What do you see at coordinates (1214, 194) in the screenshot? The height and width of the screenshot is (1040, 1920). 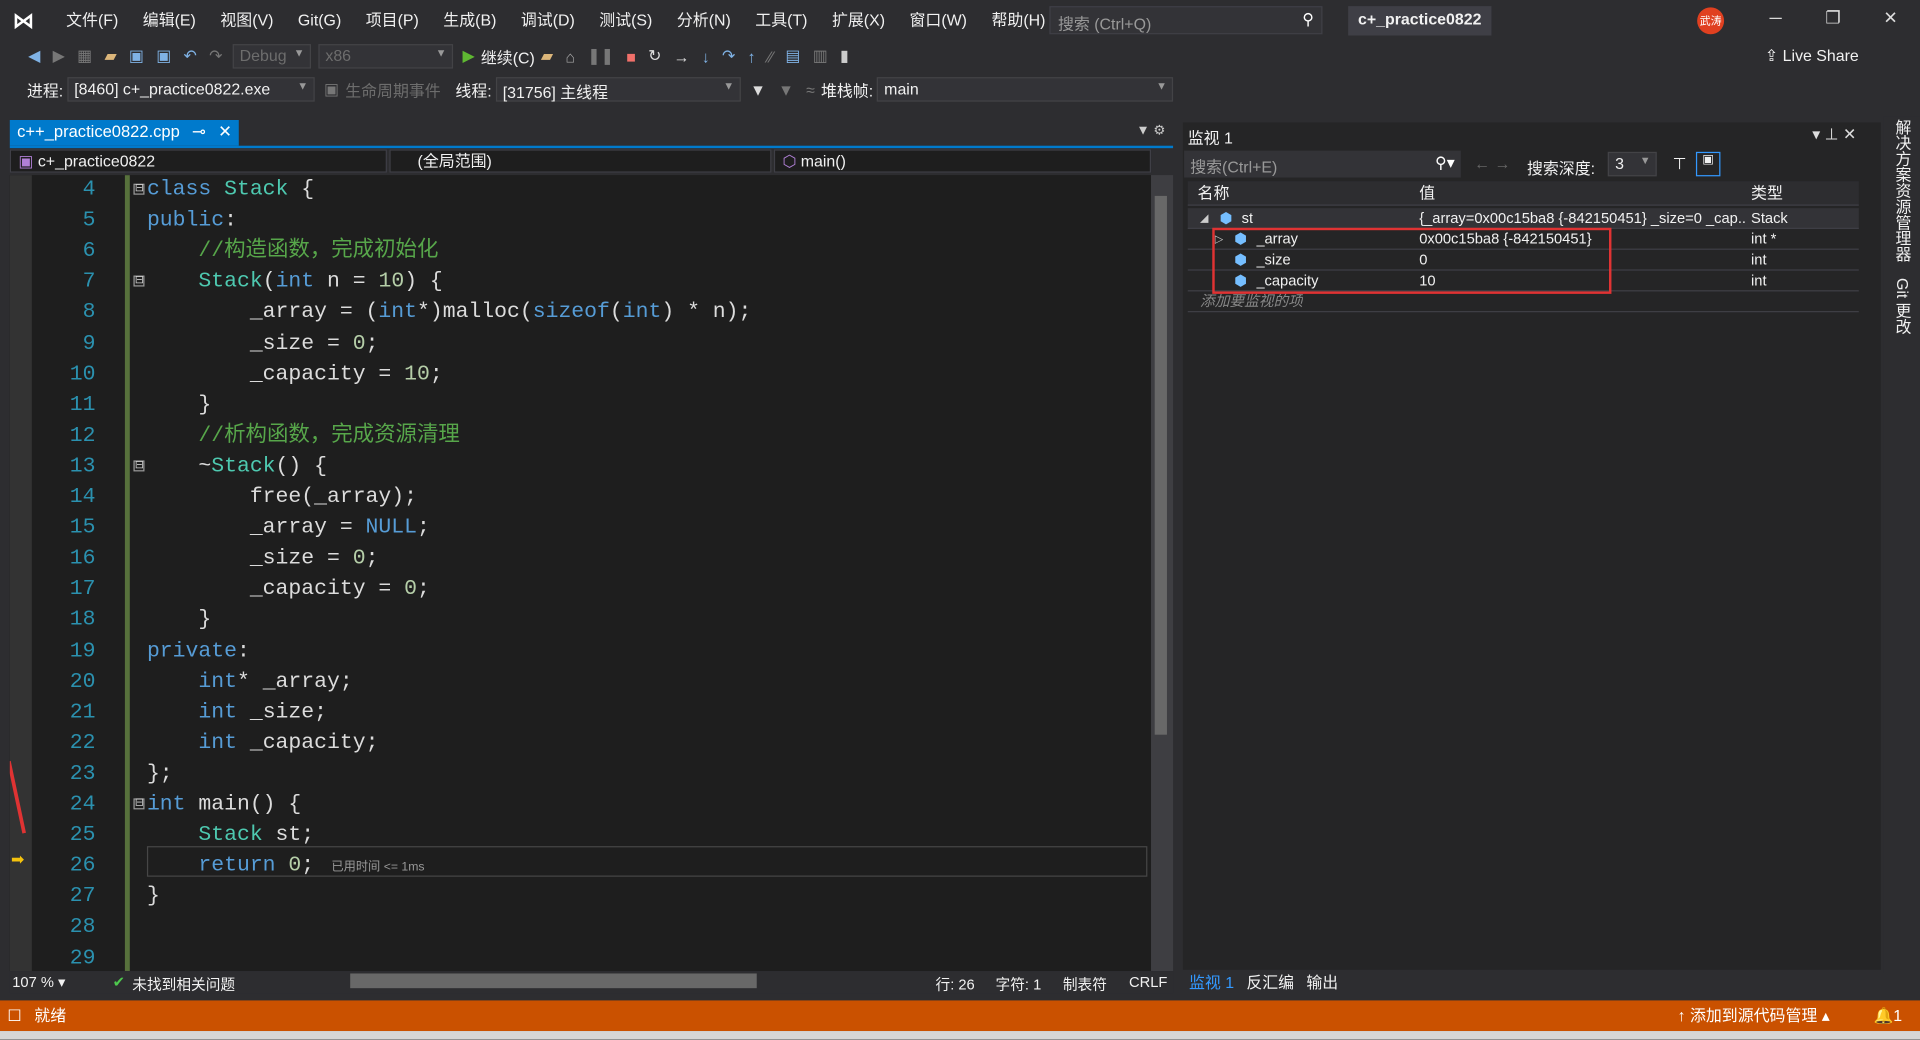 I see `name-column-header: 名称` at bounding box center [1214, 194].